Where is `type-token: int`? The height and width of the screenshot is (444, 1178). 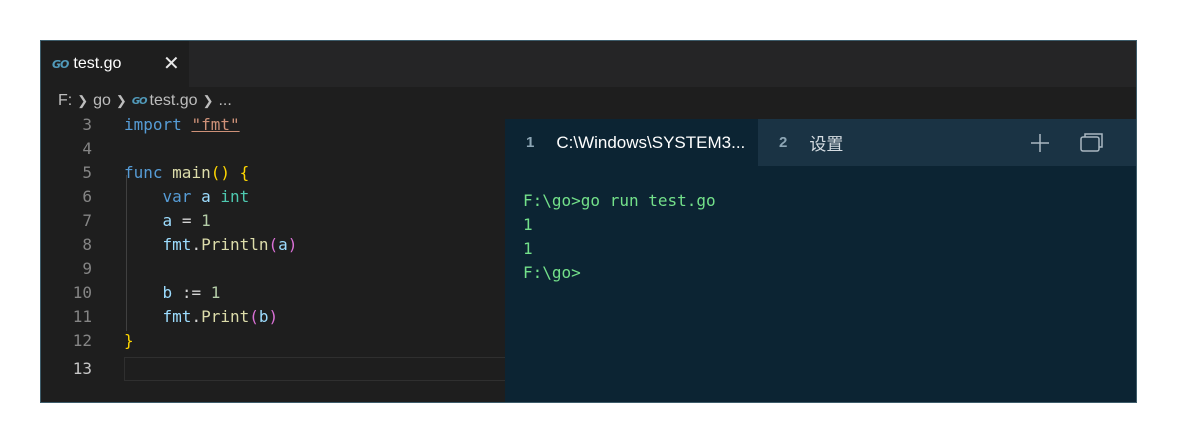
type-token: int is located at coordinates (235, 196).